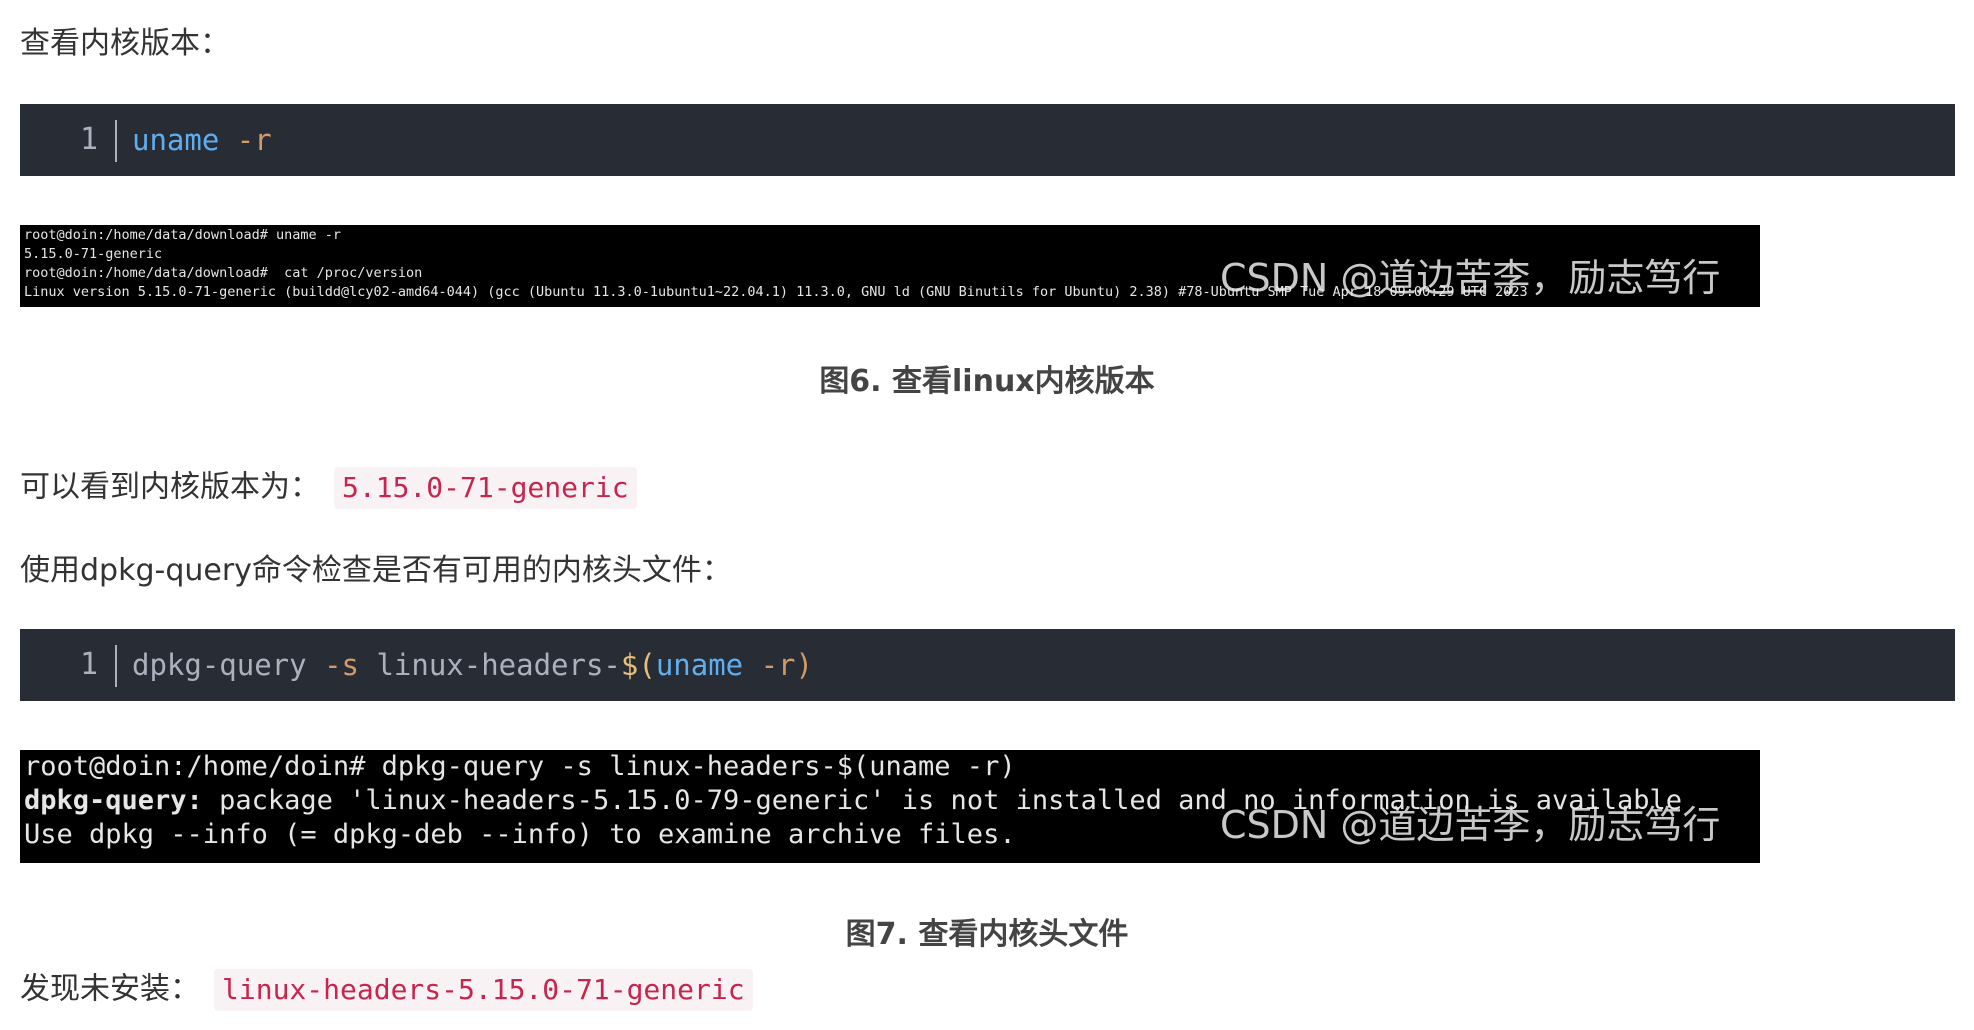 Image resolution: width=1974 pixels, height=1030 pixels. I want to click on code-token-option: -r, so click(245, 140).